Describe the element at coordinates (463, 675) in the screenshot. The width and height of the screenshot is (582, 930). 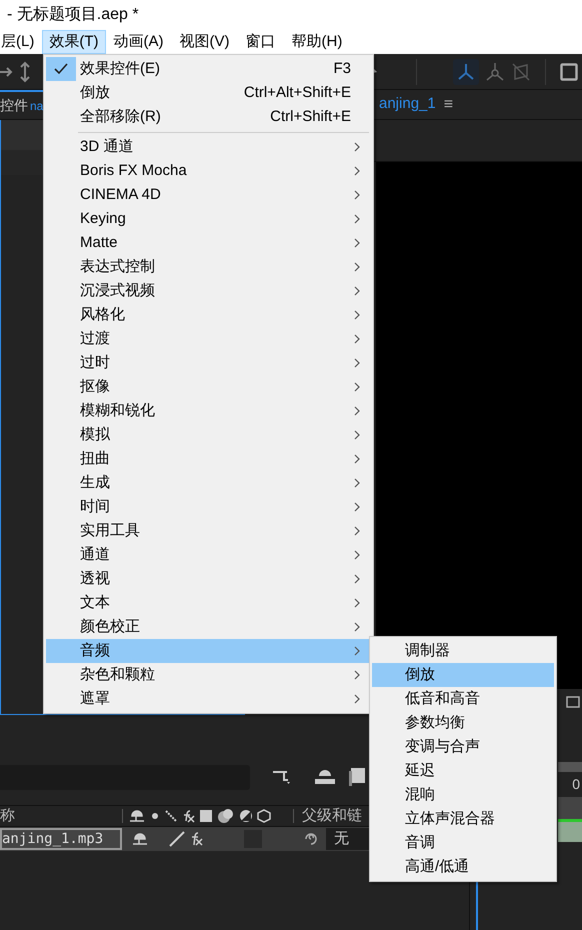
I see `menu-item: 倒放` at that location.